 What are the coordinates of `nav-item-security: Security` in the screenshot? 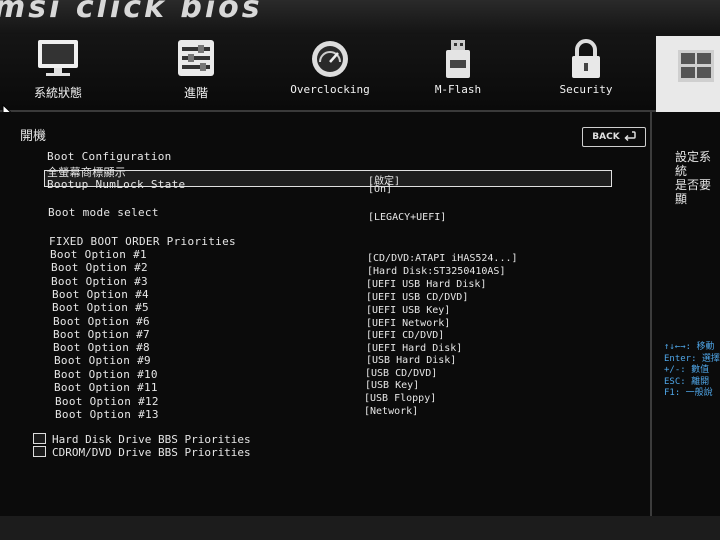 It's located at (586, 72).